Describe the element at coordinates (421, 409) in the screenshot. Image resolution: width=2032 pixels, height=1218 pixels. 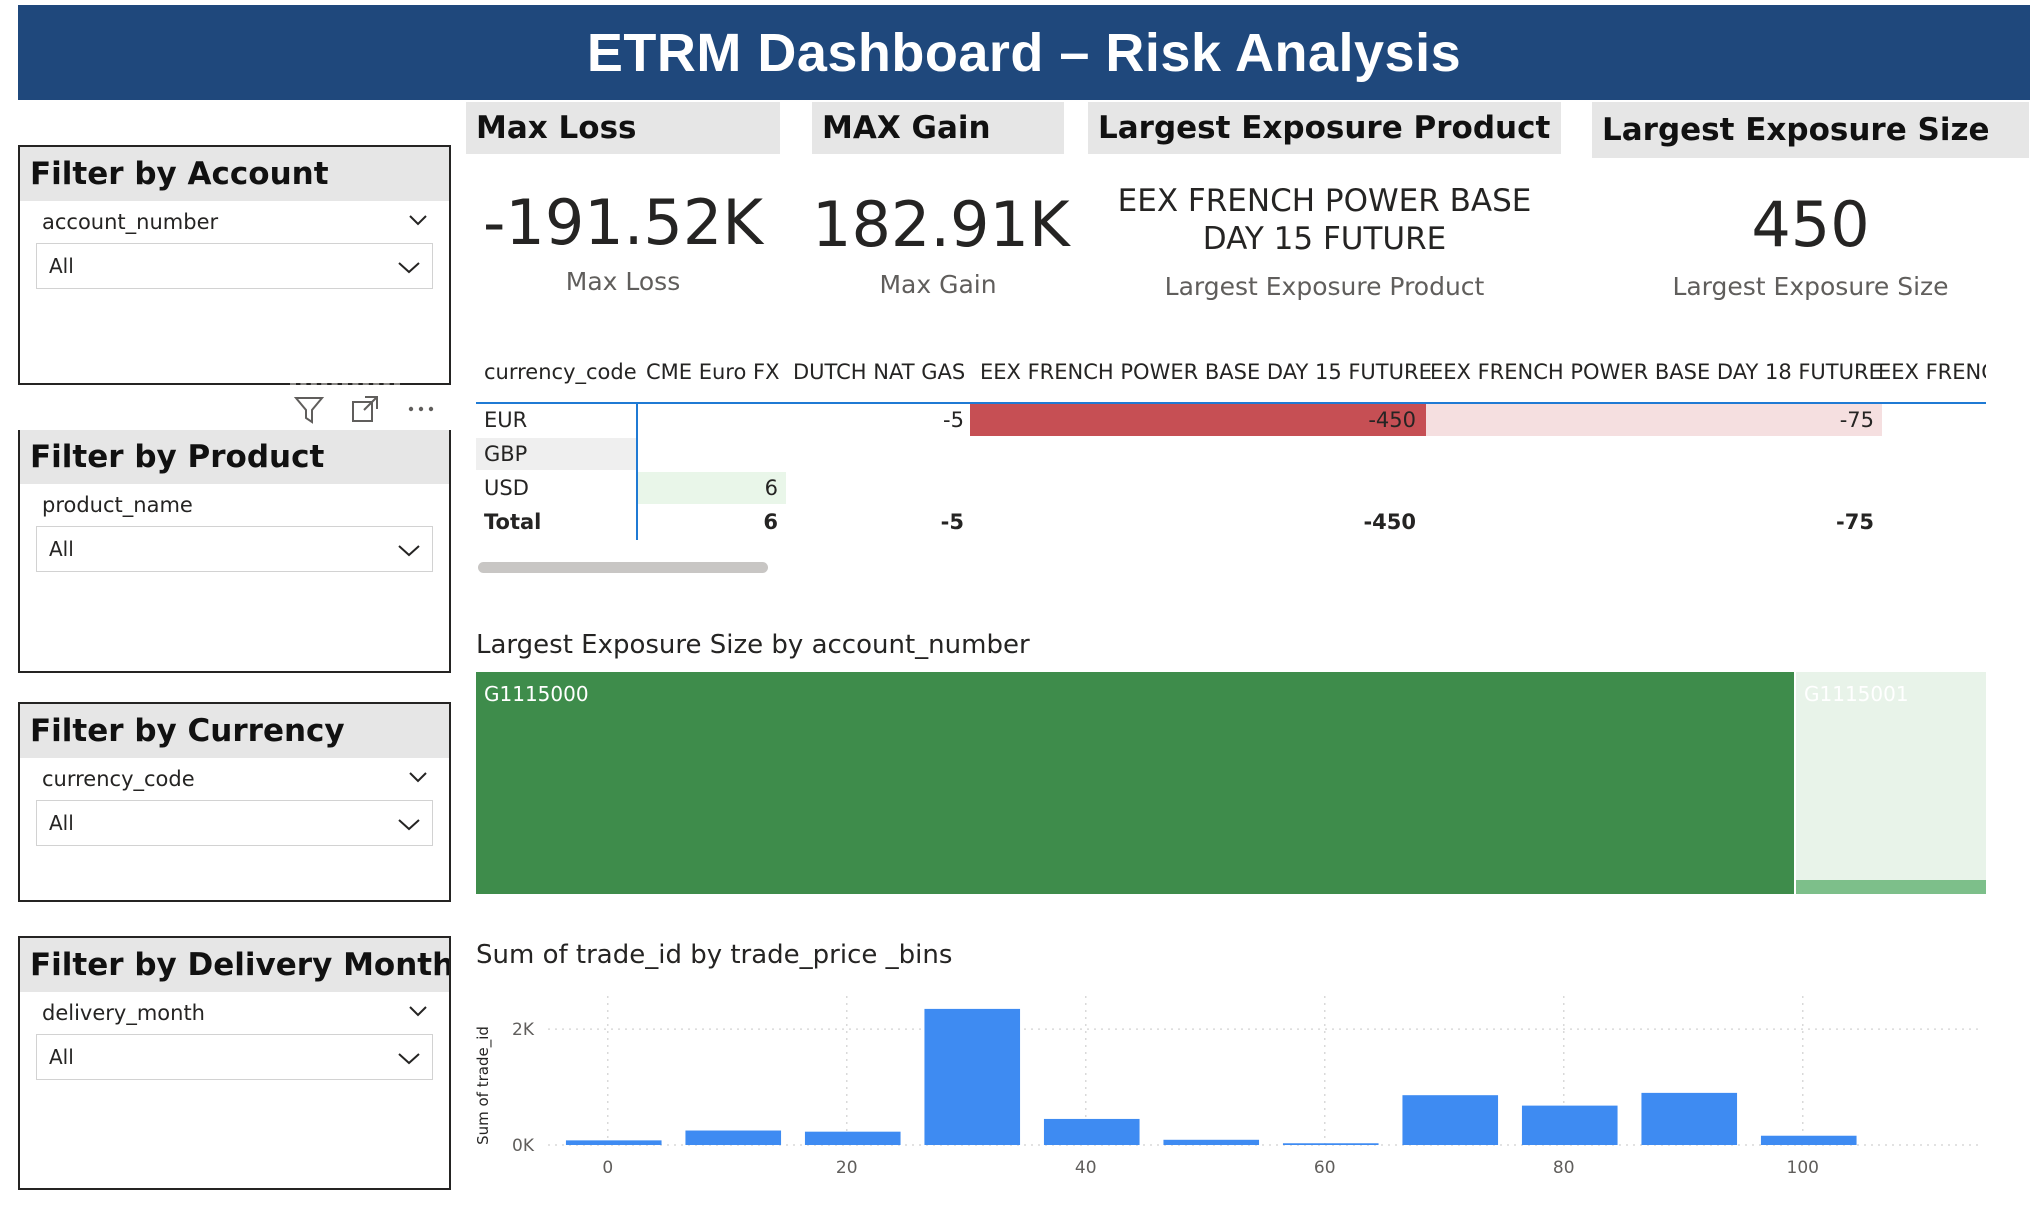
I see `more-options-icon` at that location.